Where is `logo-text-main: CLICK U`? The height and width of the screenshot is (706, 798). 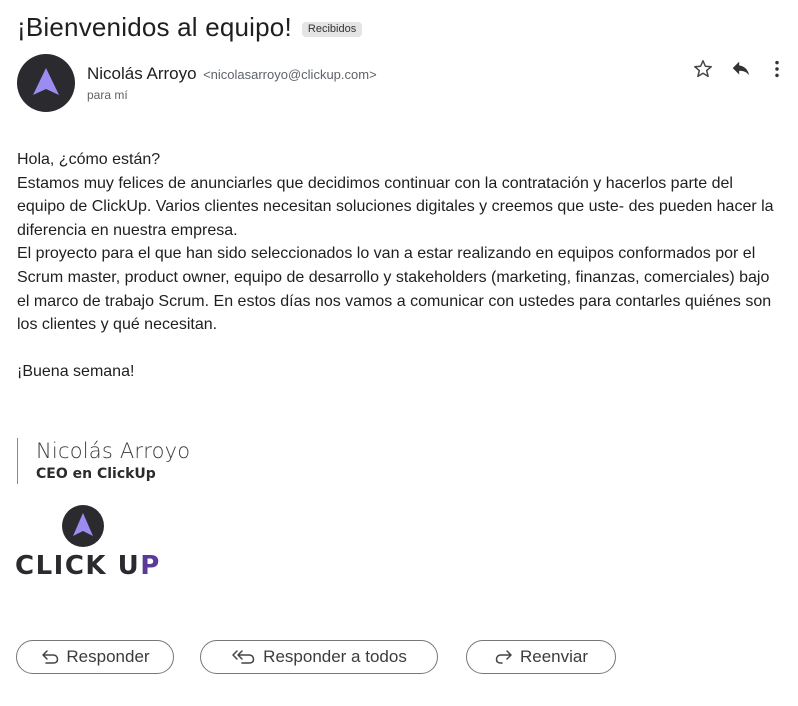
logo-text-main: CLICK U is located at coordinates (78, 566).